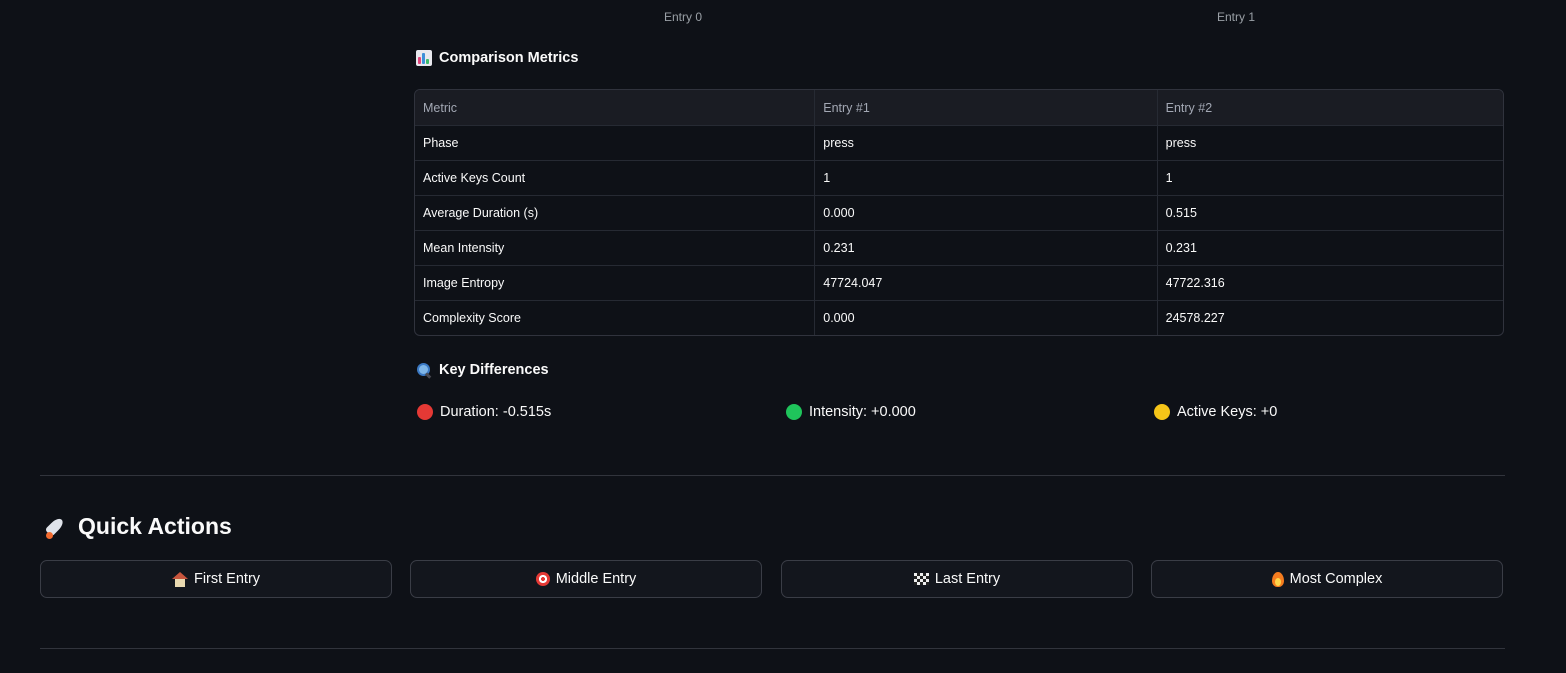 This screenshot has width=1566, height=673. I want to click on comparison-metrics-title: Comparison Metrics, so click(509, 58).